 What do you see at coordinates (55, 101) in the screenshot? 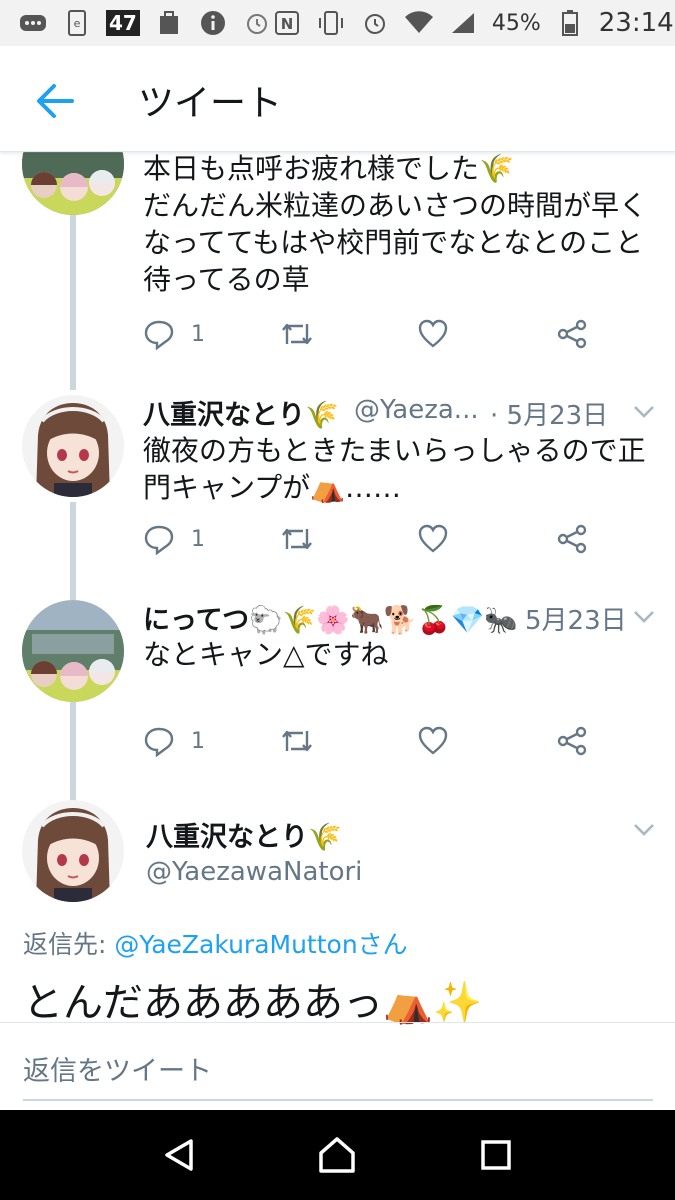
I see `back-arrow-icon` at bounding box center [55, 101].